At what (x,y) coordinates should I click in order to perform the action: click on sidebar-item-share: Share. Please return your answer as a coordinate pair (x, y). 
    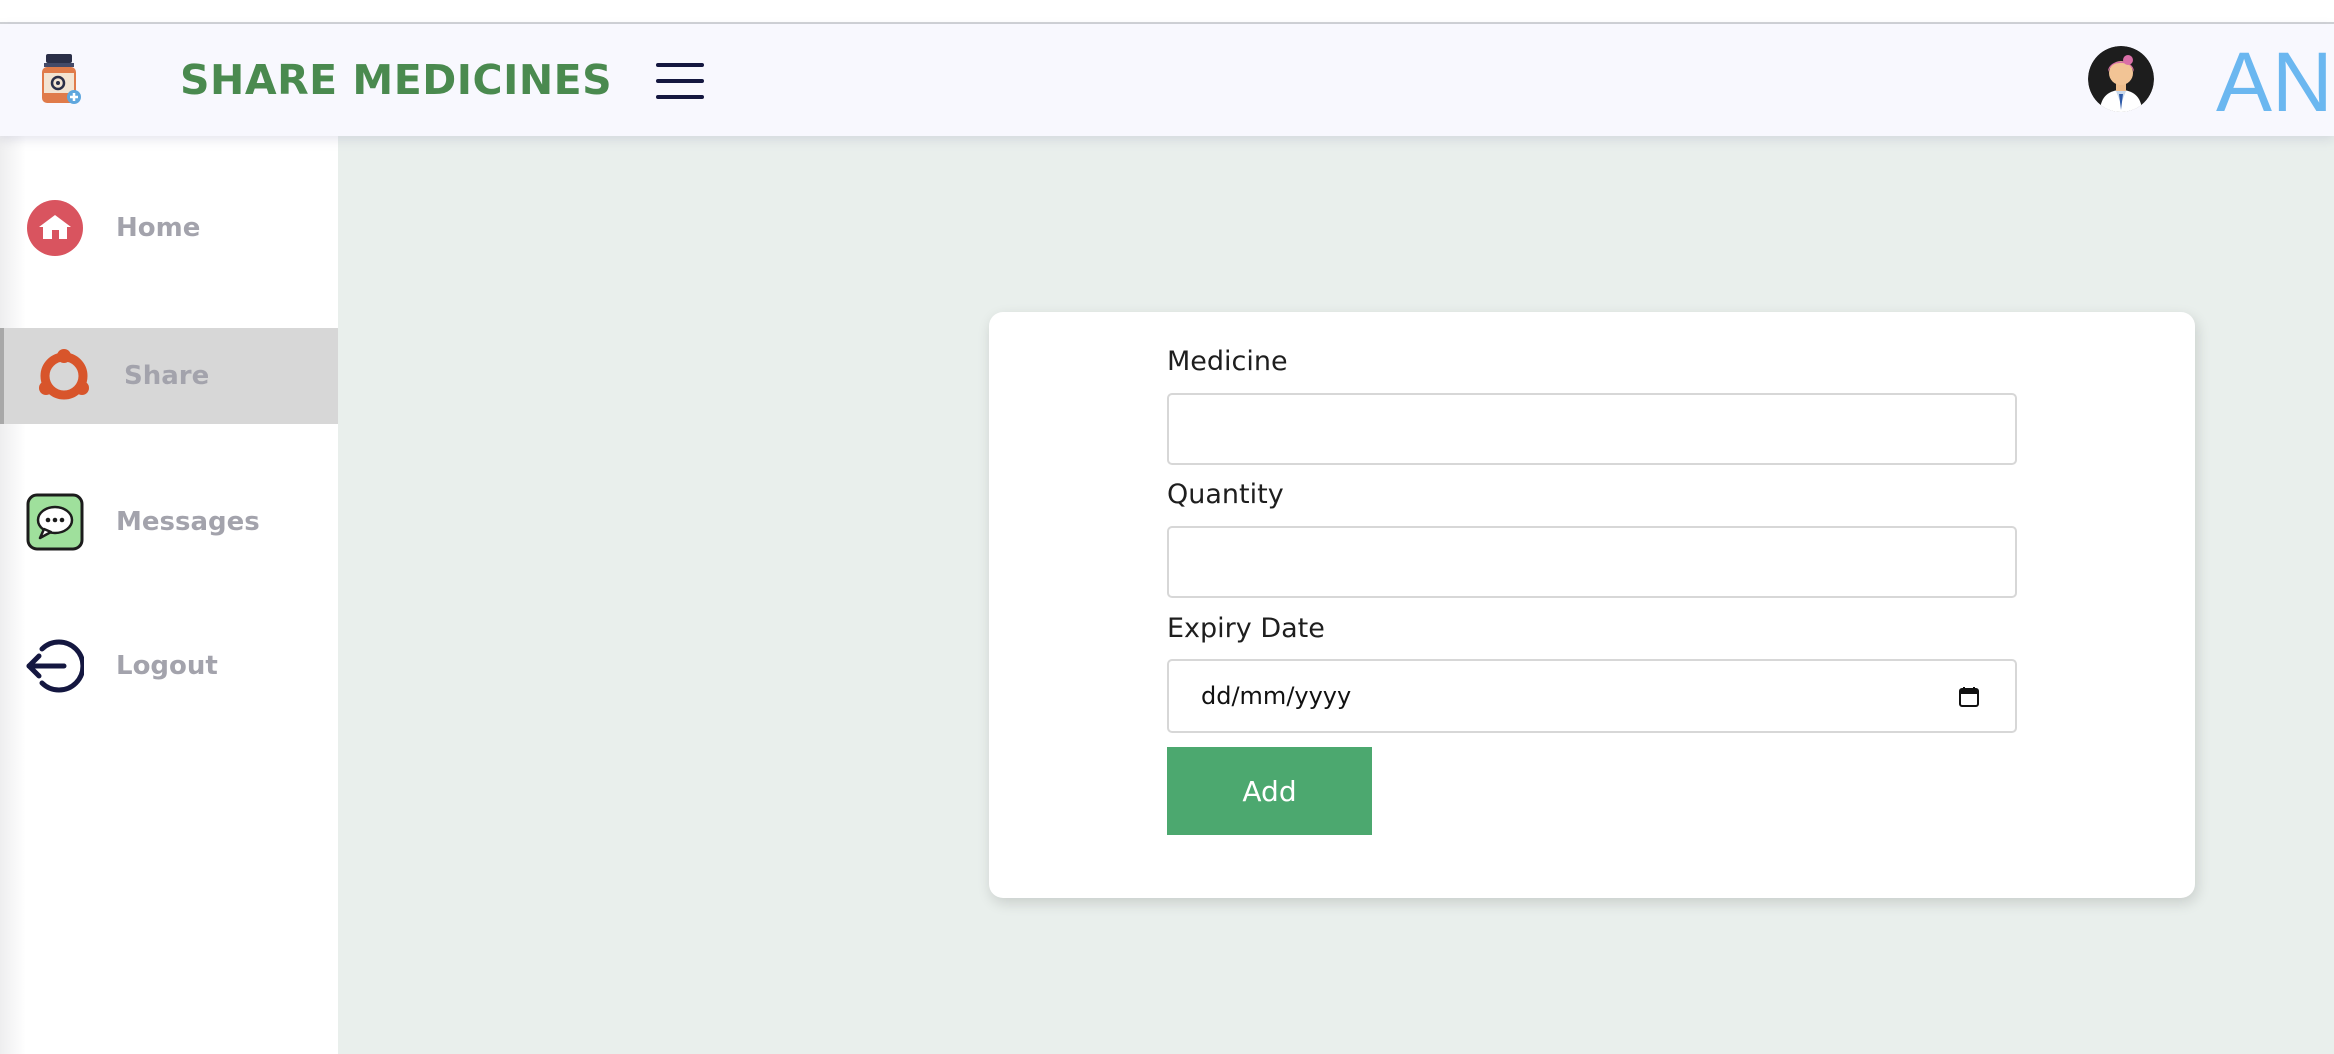
    Looking at the image, I should click on (169, 376).